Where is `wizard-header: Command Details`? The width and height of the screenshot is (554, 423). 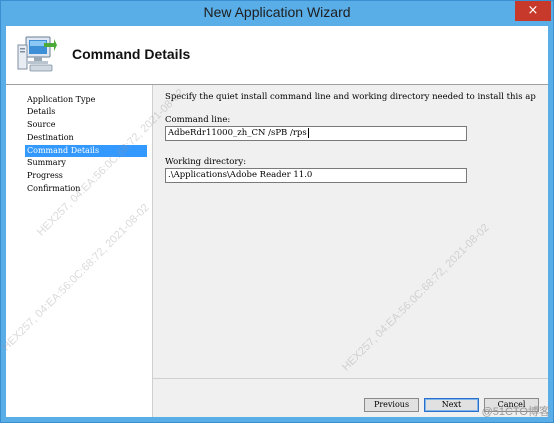 wizard-header: Command Details is located at coordinates (277, 55).